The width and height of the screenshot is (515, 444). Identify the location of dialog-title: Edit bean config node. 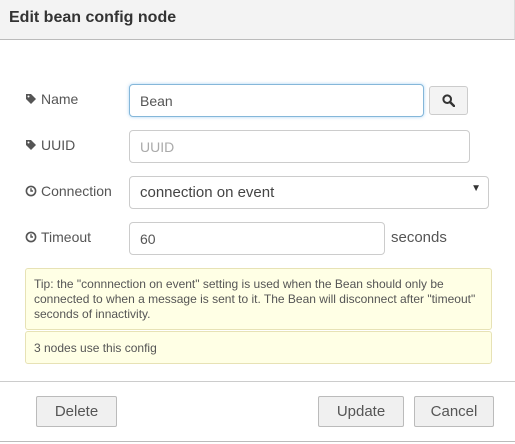
(93, 17).